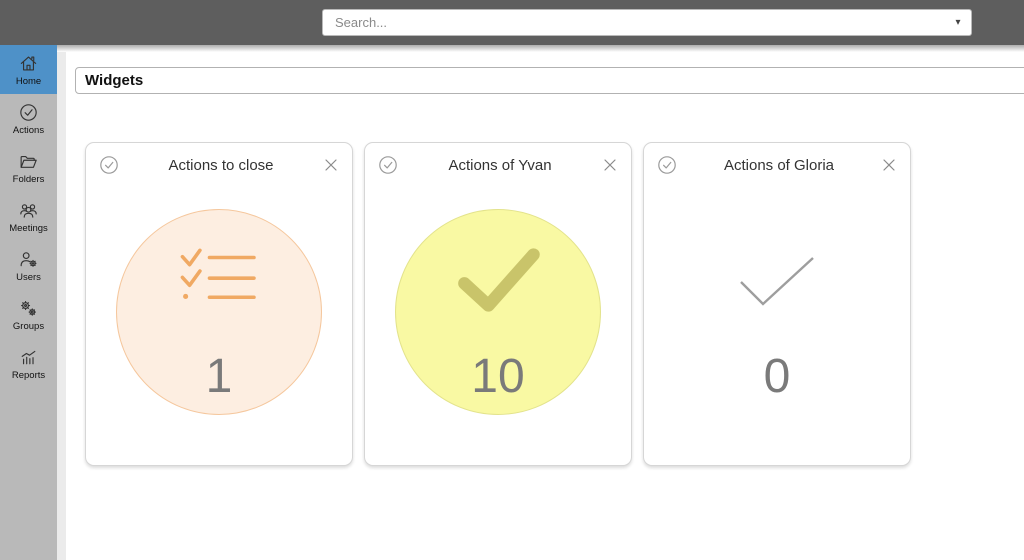 The image size is (1024, 560). I want to click on widget-title: Actions to close, so click(221, 165).